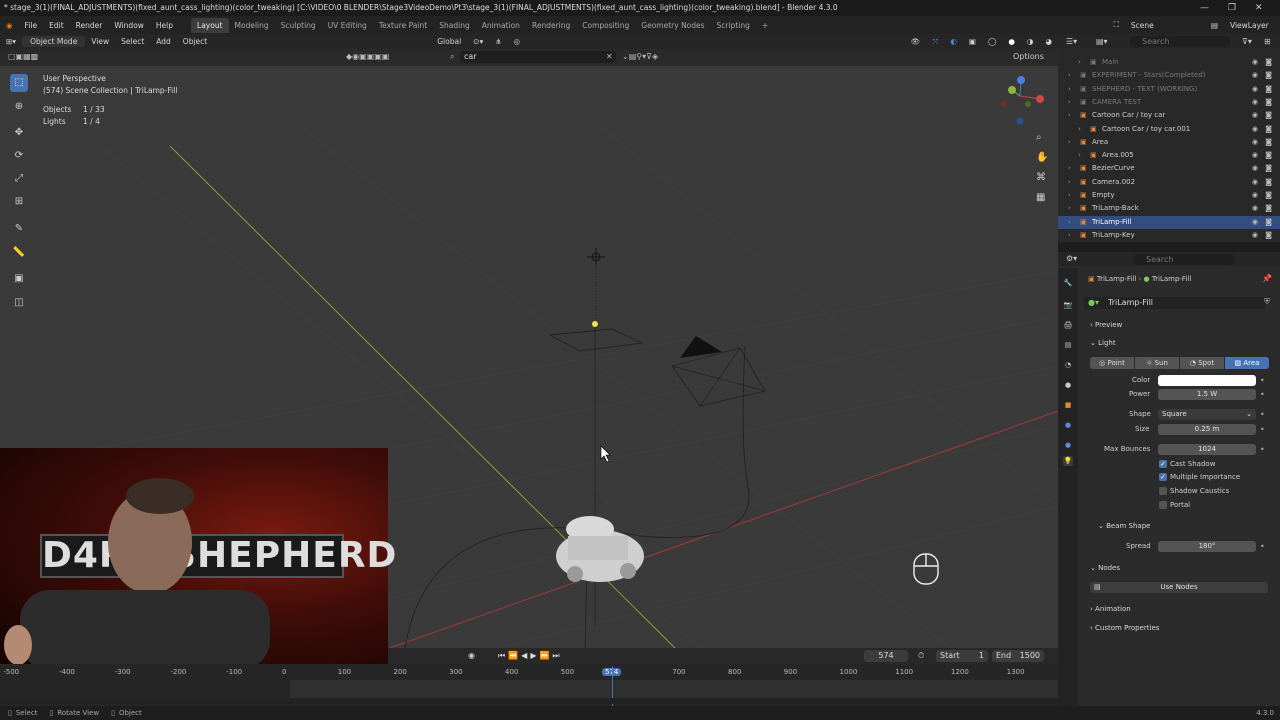 This screenshot has height=720, width=1280. Describe the element at coordinates (1267, 41) in the screenshot. I see `new-collection-icon: ⊞` at that location.